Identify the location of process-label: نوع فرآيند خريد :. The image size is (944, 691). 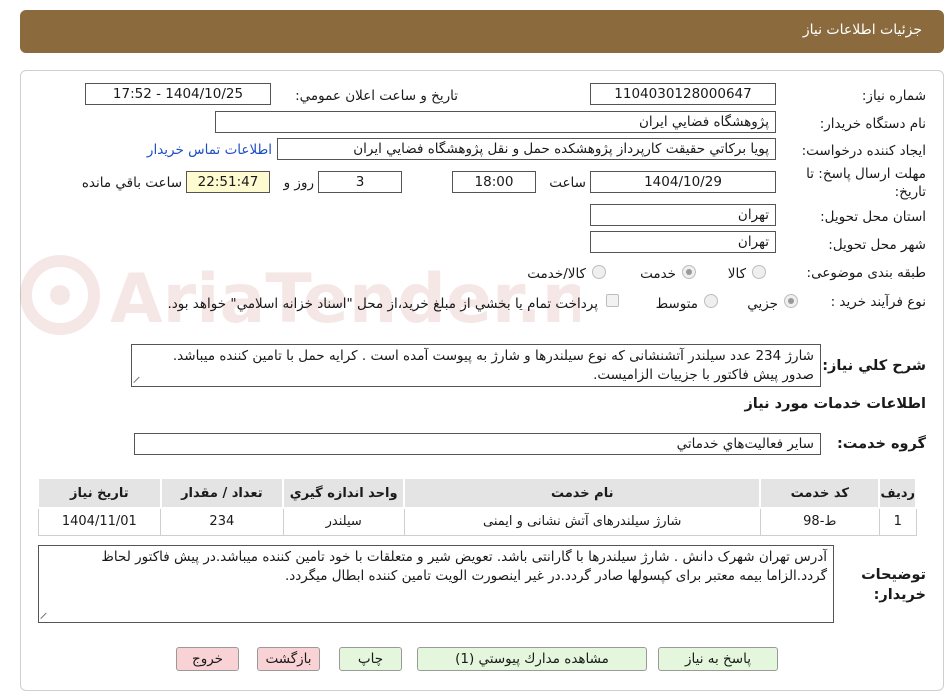
(878, 302).